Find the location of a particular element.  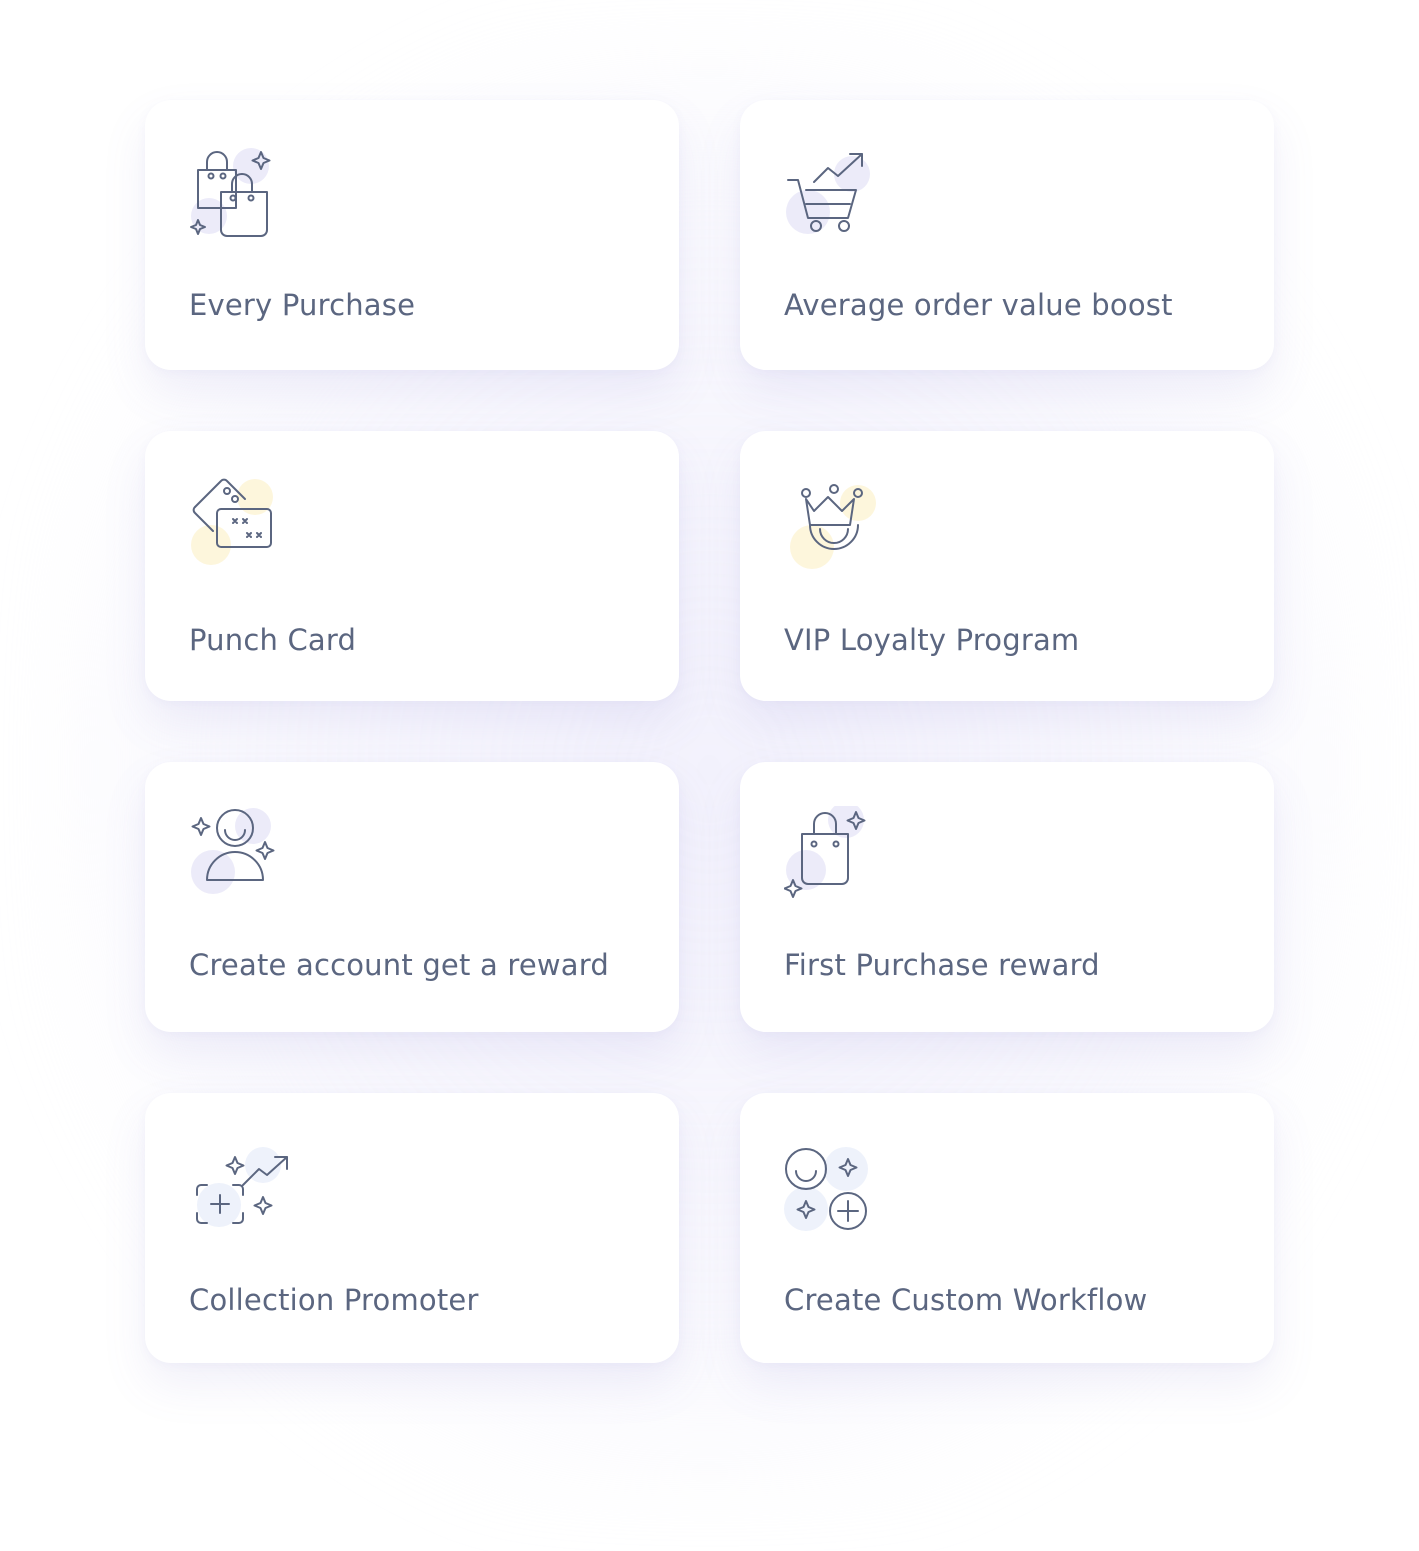

card-label: Create Custom Workflow is located at coordinates (966, 1300).